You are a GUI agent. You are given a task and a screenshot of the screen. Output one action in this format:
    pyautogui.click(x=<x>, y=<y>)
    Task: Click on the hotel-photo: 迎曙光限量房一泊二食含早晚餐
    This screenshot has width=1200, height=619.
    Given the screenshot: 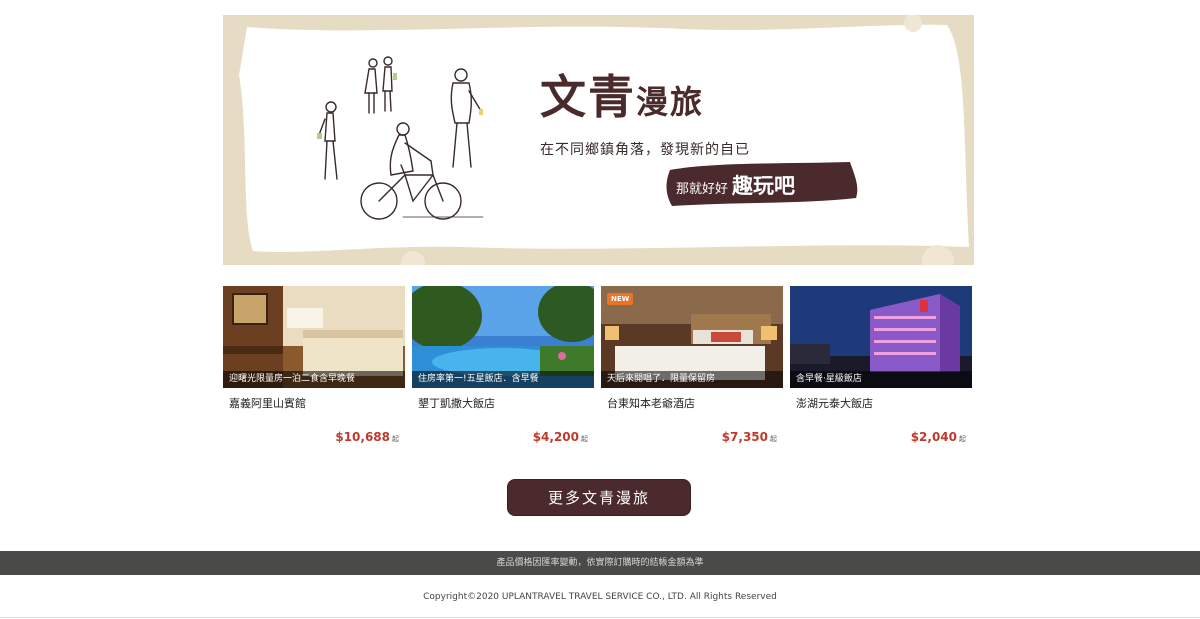 What is the action you would take?
    pyautogui.click(x=314, y=337)
    